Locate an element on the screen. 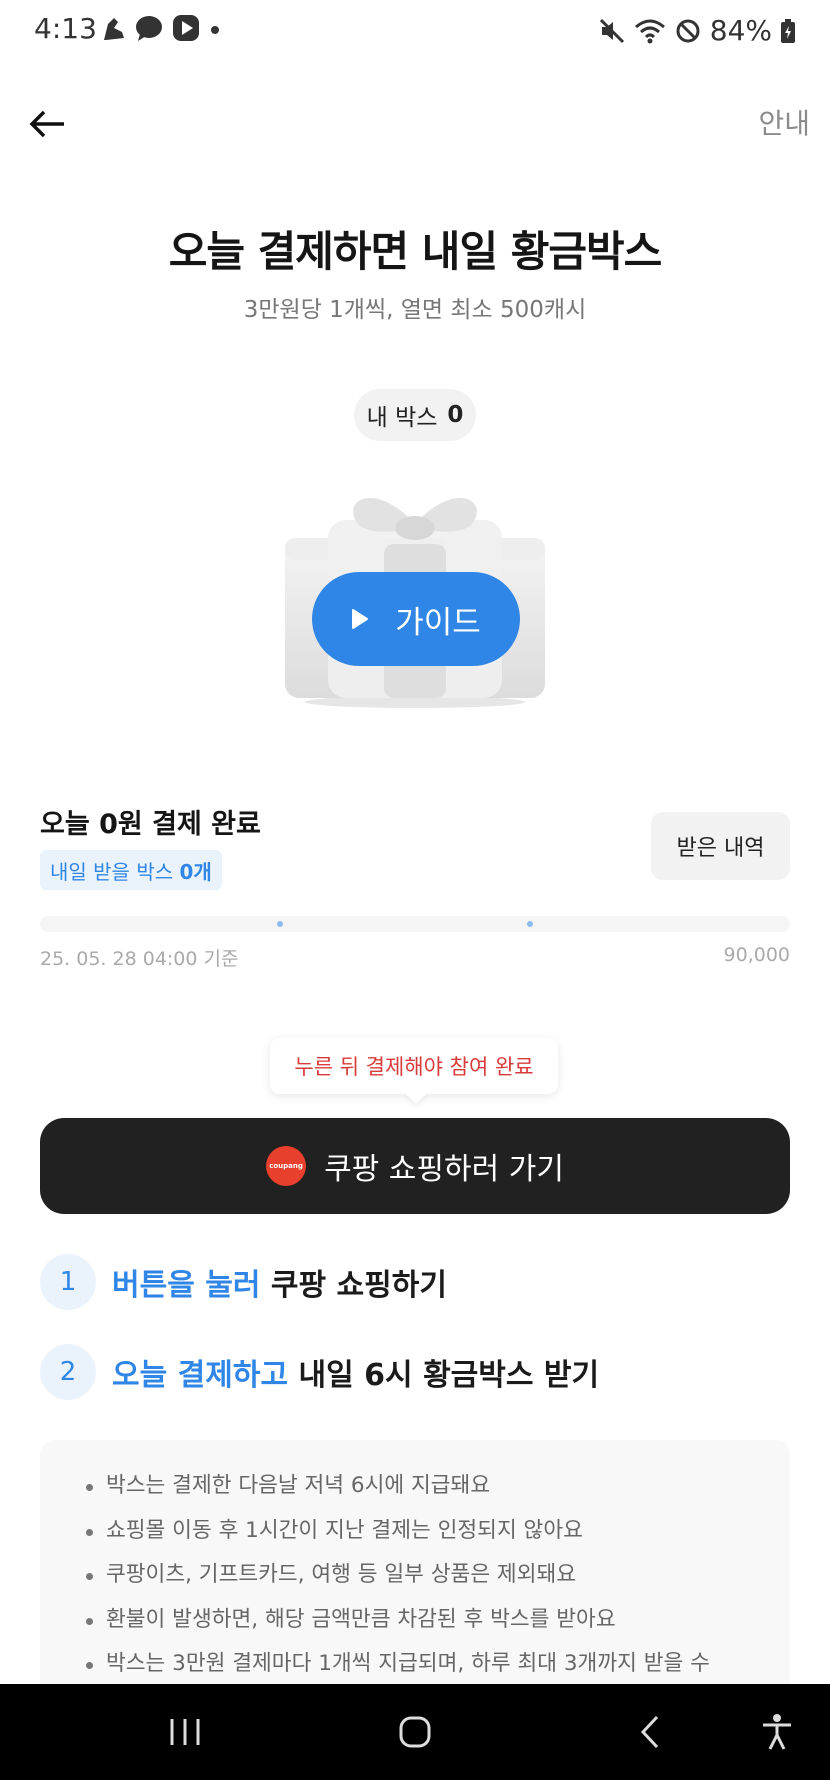 Image resolution: width=830 pixels, height=1780 pixels. home-icon is located at coordinates (415, 1732).